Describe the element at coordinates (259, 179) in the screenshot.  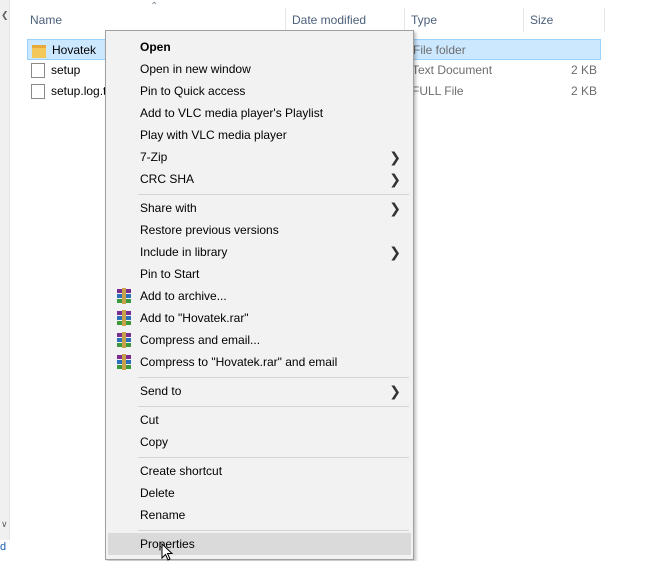
I see `menu-item-crc-sha: CRC SHA ❯` at that location.